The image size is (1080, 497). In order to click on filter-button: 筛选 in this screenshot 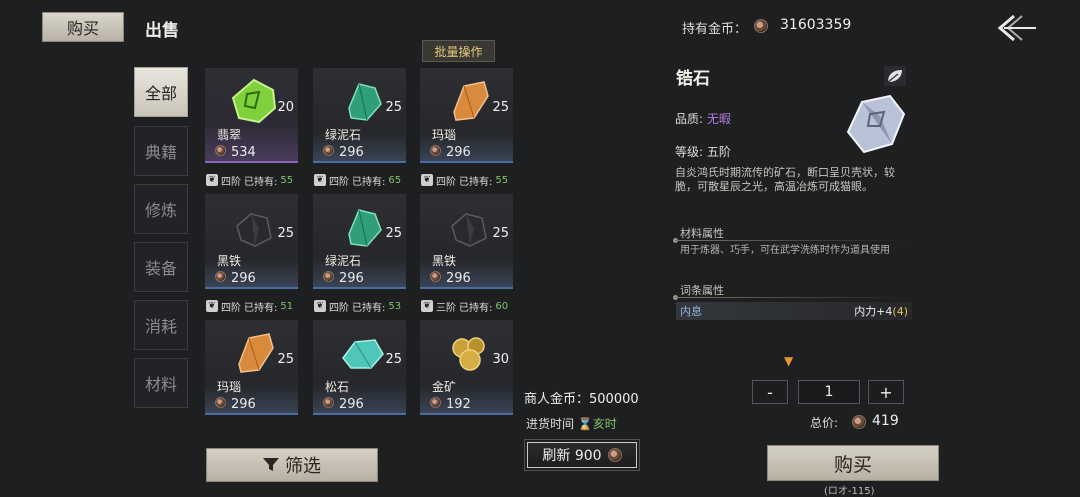, I will do `click(292, 465)`.